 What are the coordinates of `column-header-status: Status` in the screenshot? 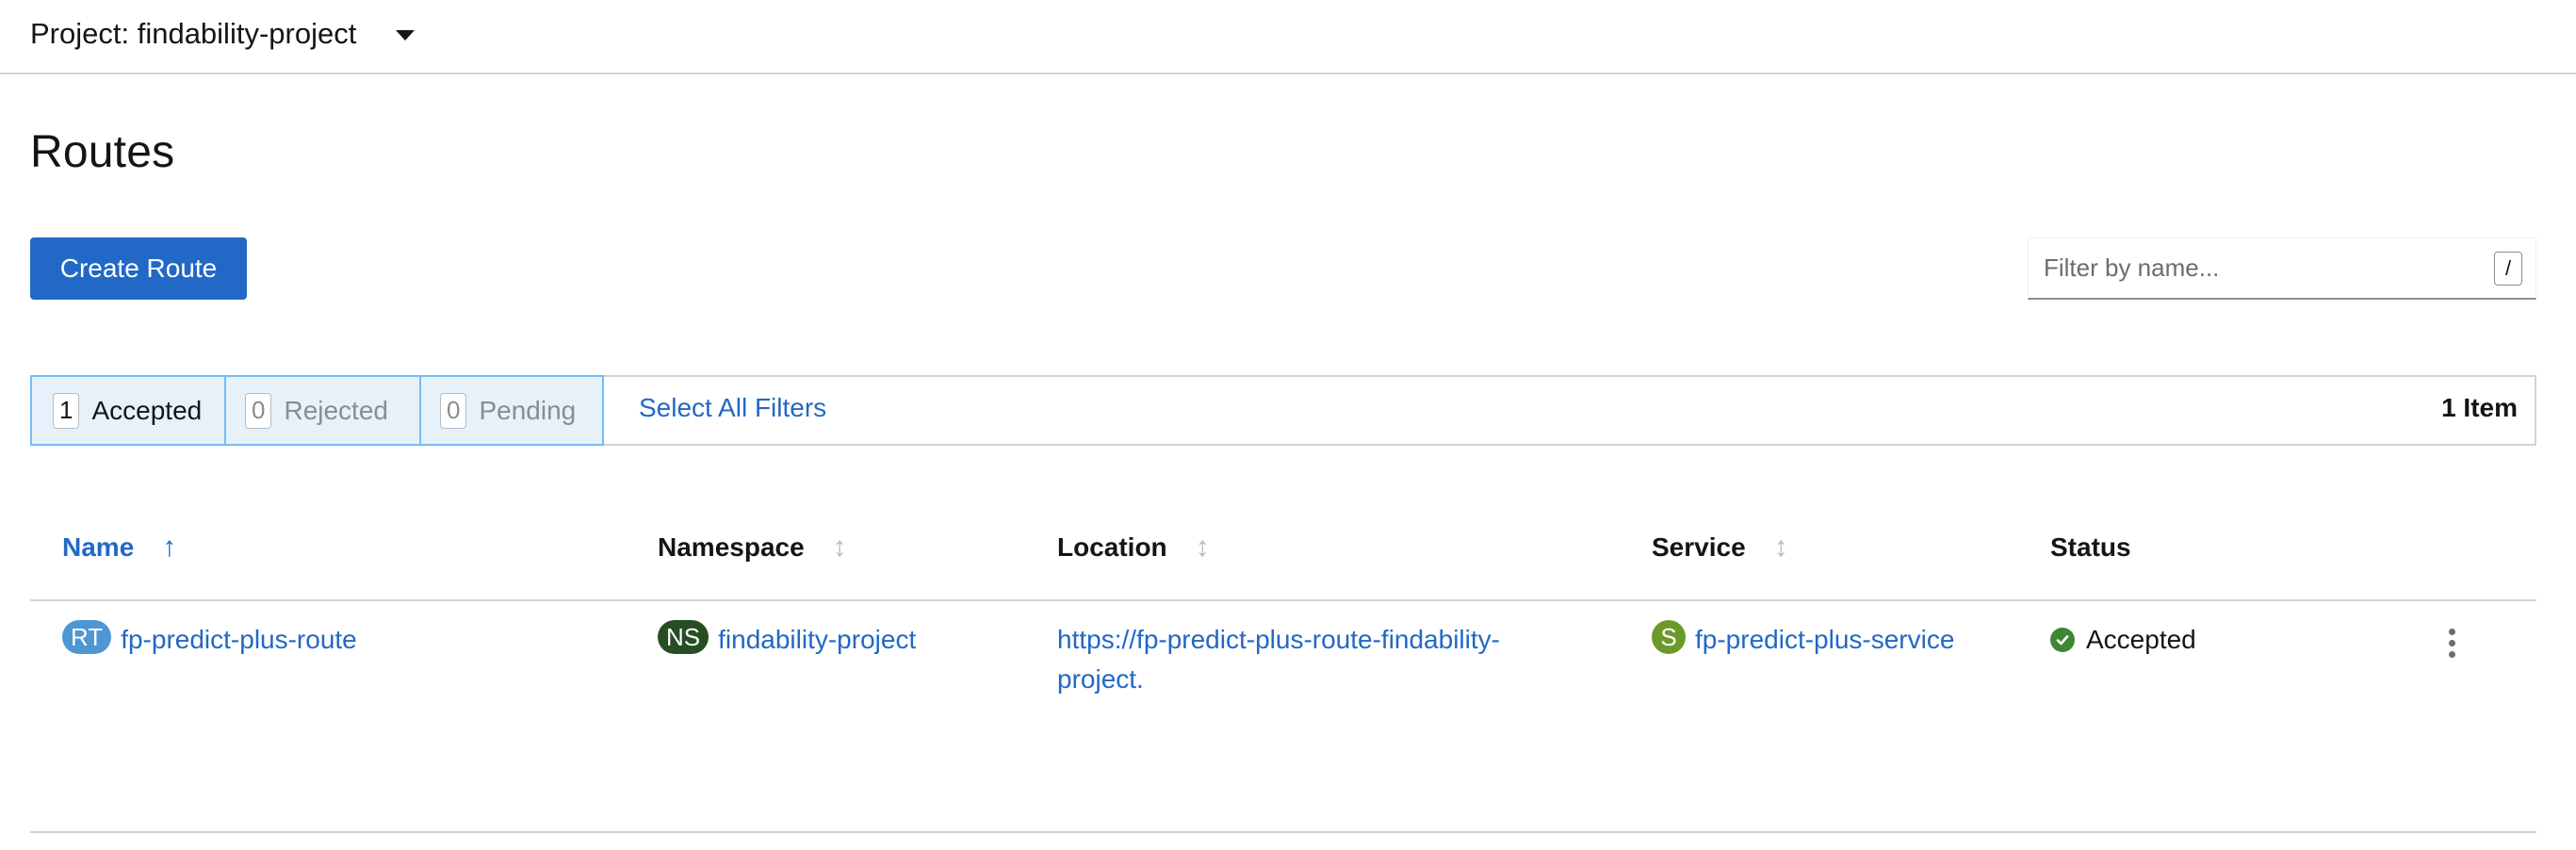 It's located at (2090, 547).